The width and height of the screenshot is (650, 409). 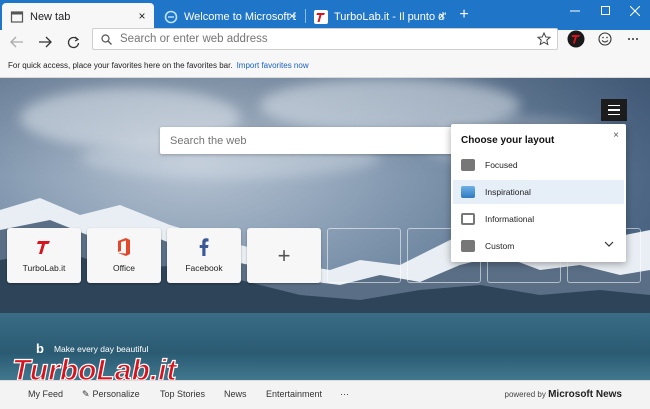 I want to click on feed-tab-my-feed: My Feed, so click(x=45, y=394).